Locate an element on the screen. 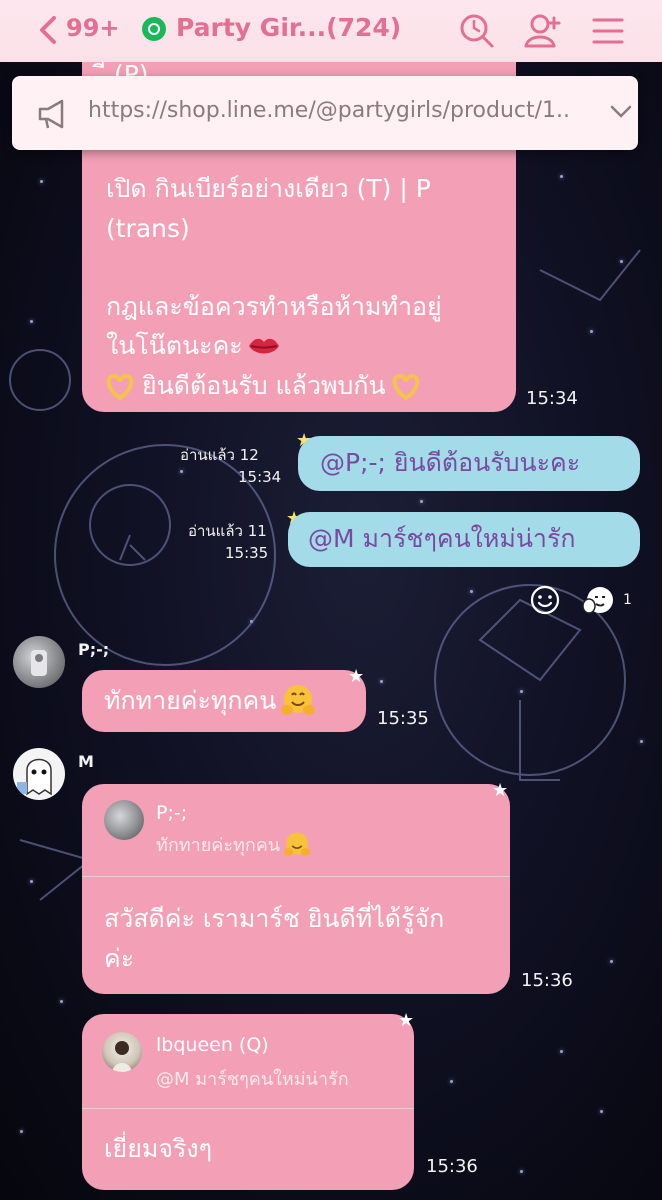 Image resolution: width=662 pixels, height=1200 pixels. avatar-m is located at coordinates (39, 774).